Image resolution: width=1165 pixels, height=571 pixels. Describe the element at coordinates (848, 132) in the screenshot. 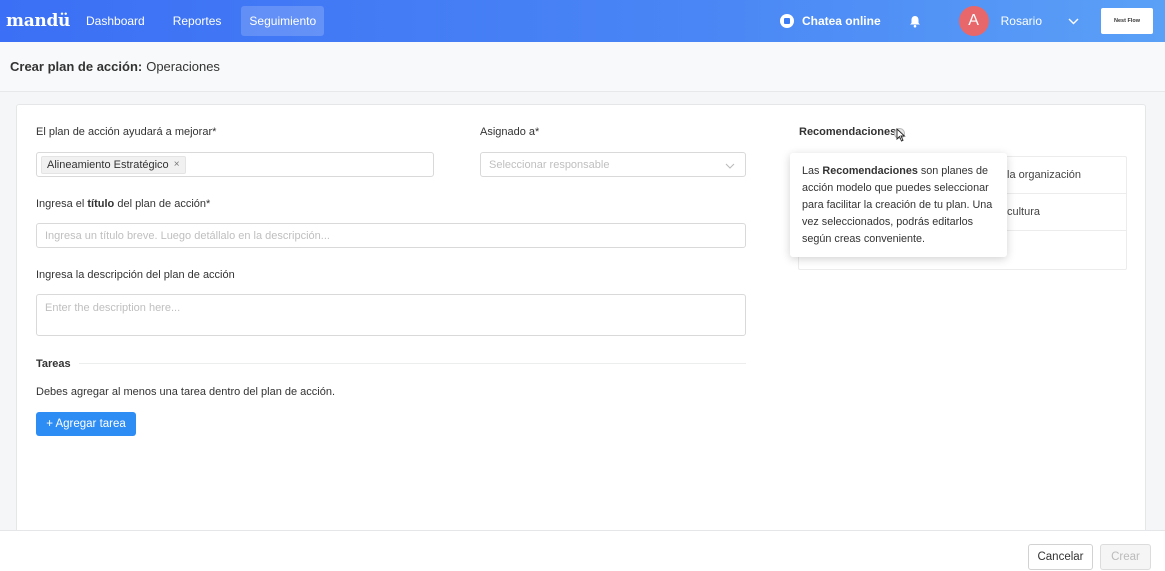

I see `recommendations-title: Recomendaciones` at that location.